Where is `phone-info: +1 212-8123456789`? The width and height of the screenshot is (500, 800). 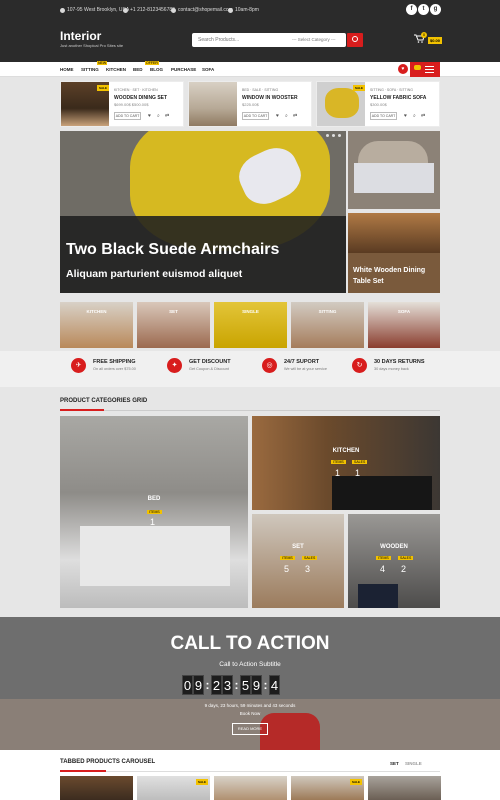
phone-info: +1 212-8123456789 is located at coordinates (149, 10).